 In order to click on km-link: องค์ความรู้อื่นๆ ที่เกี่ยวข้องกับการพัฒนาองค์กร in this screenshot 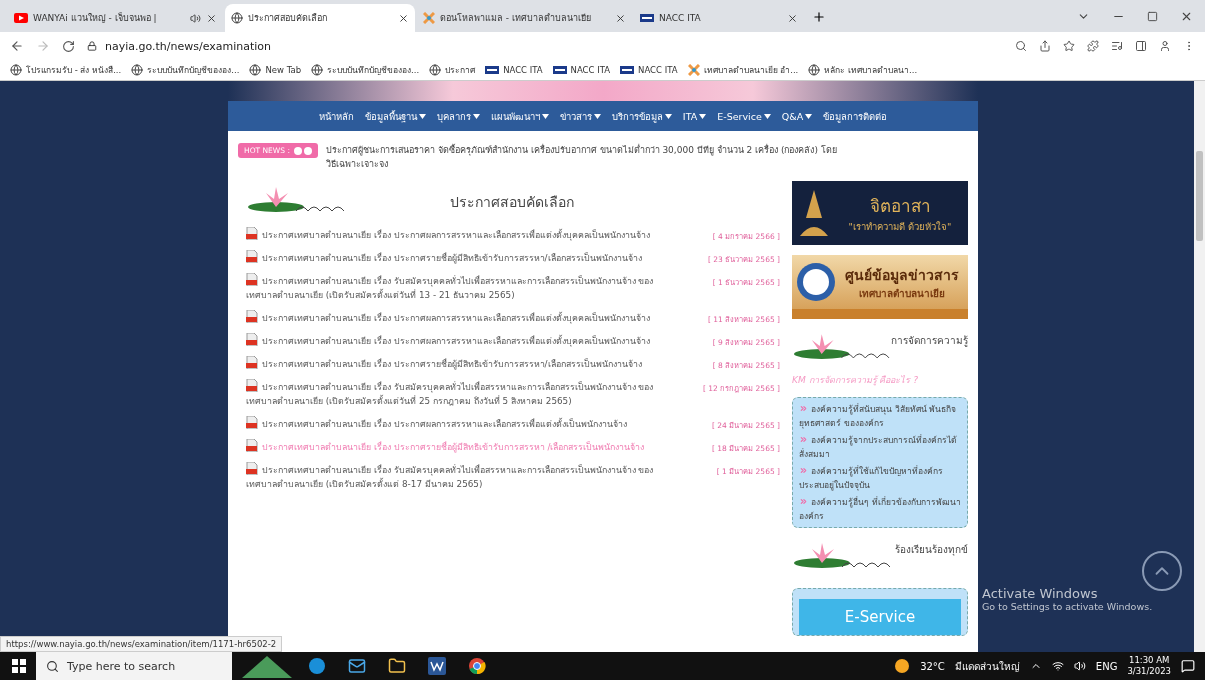, I will do `click(880, 509)`.